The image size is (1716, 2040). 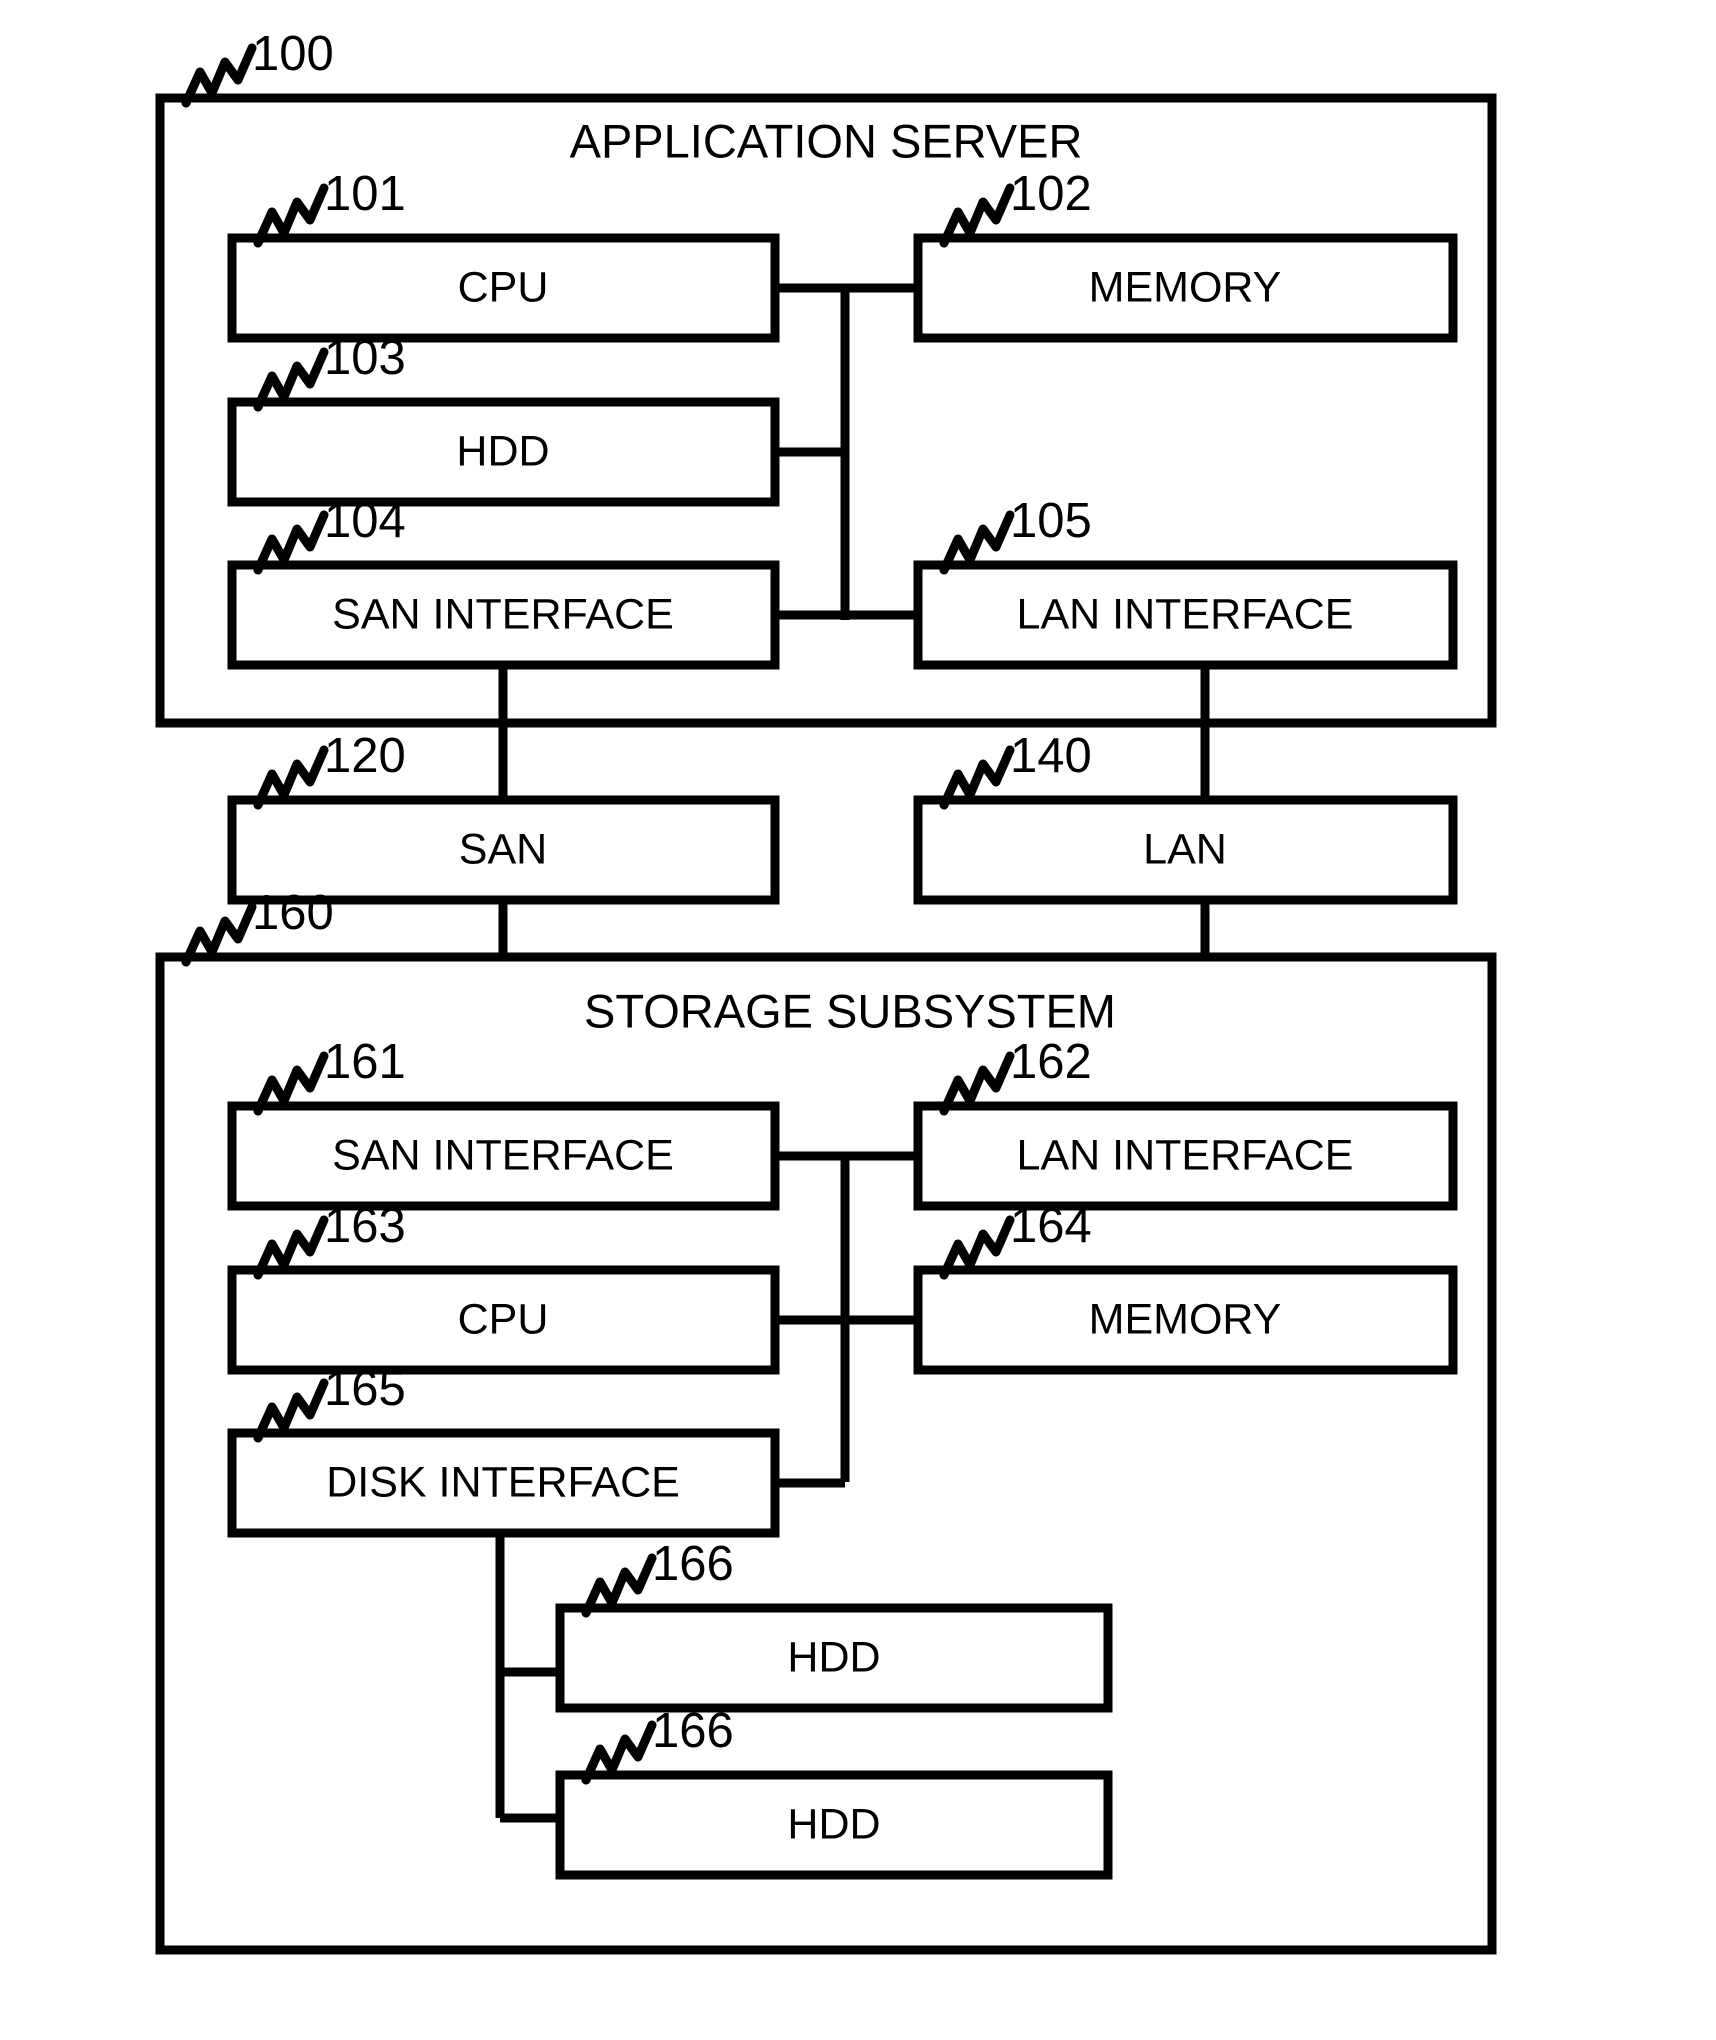 What do you see at coordinates (502, 451) in the screenshot?
I see `block-label-hdd-103: HDD` at bounding box center [502, 451].